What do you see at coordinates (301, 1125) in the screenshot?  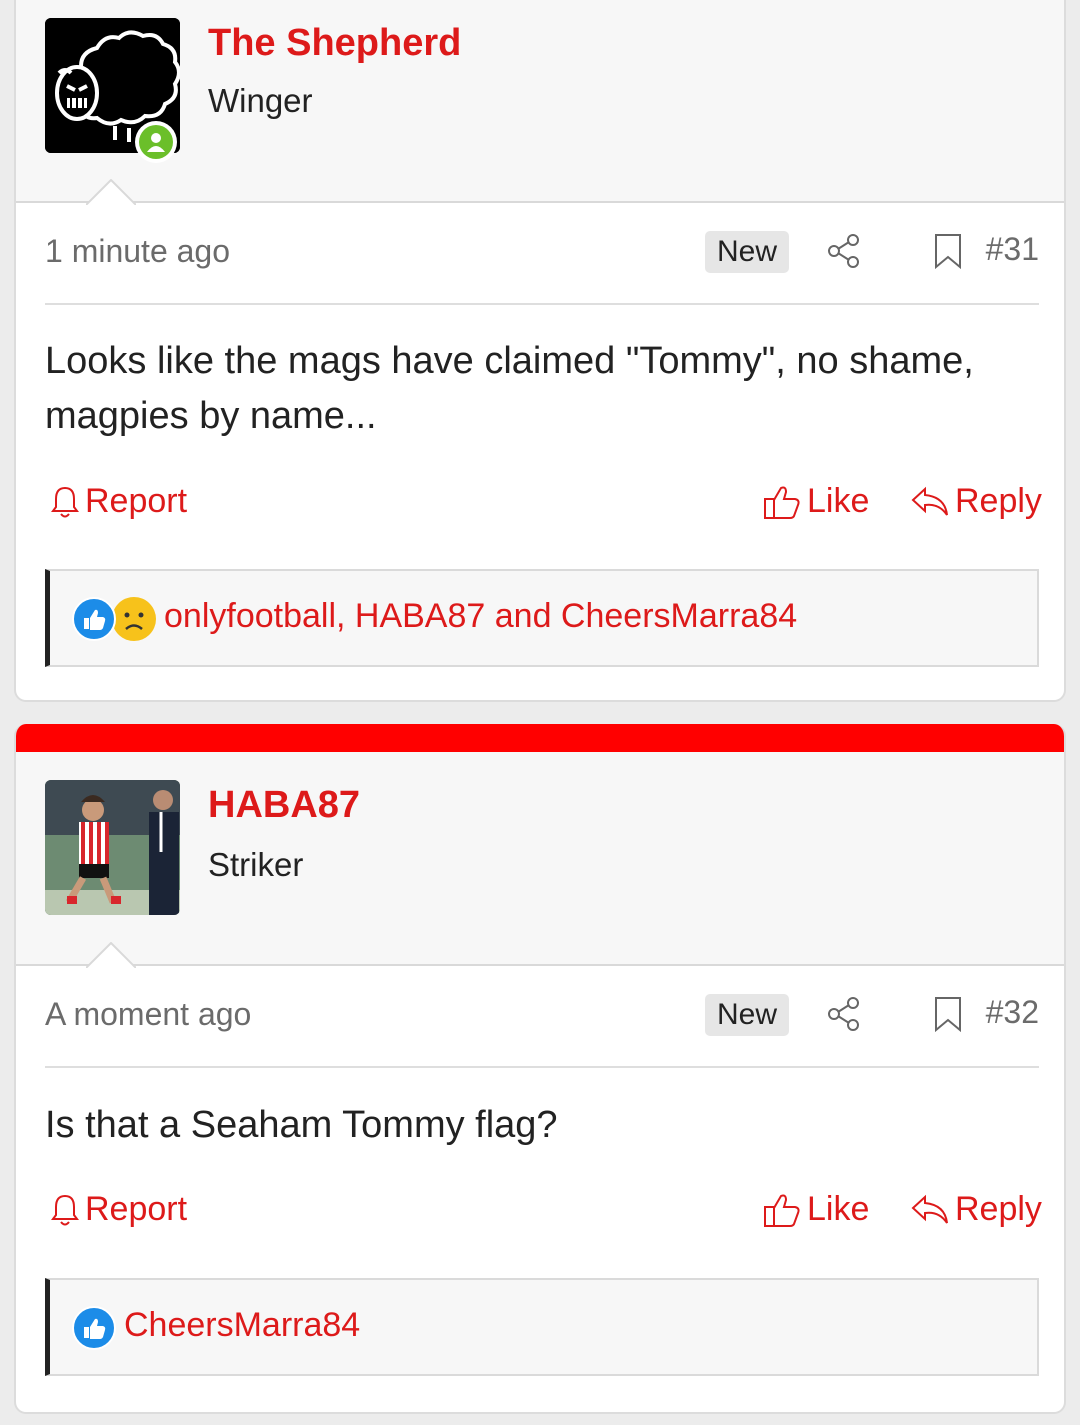 I see `post-content: Is that a Seaham Tommy flag?` at bounding box center [301, 1125].